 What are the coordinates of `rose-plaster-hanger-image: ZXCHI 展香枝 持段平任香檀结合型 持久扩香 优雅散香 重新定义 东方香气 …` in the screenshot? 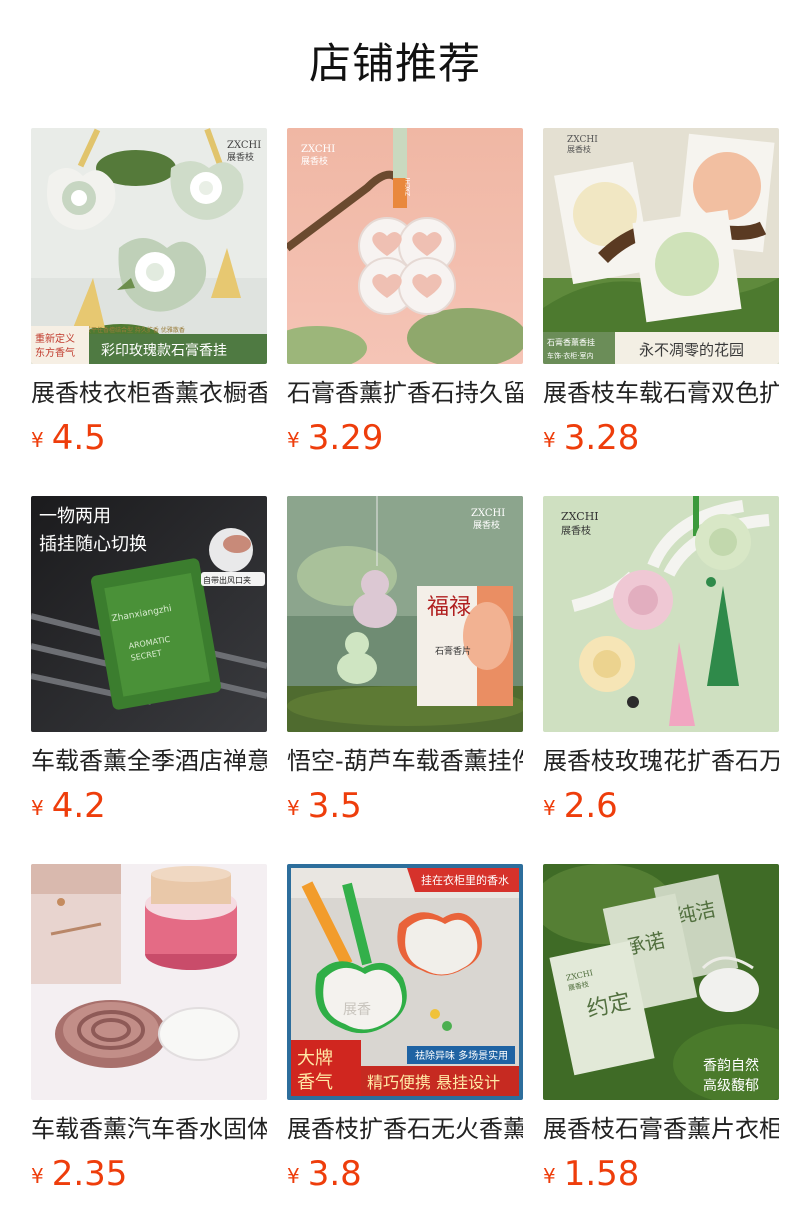 It's located at (149, 246).